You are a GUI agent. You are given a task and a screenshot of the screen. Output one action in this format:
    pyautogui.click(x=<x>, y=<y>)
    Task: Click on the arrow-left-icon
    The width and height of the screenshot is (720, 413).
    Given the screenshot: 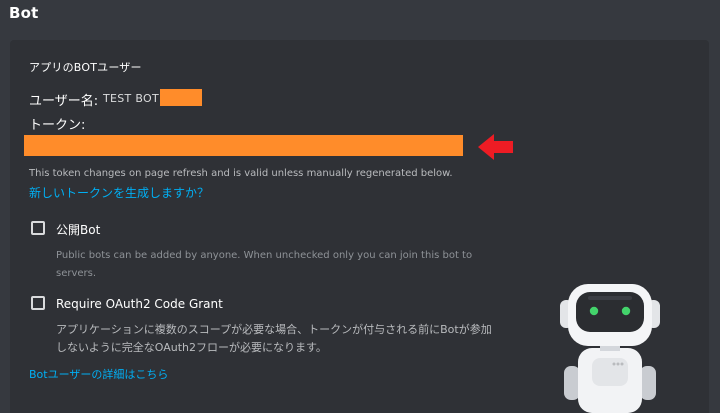 What is the action you would take?
    pyautogui.click(x=495, y=147)
    